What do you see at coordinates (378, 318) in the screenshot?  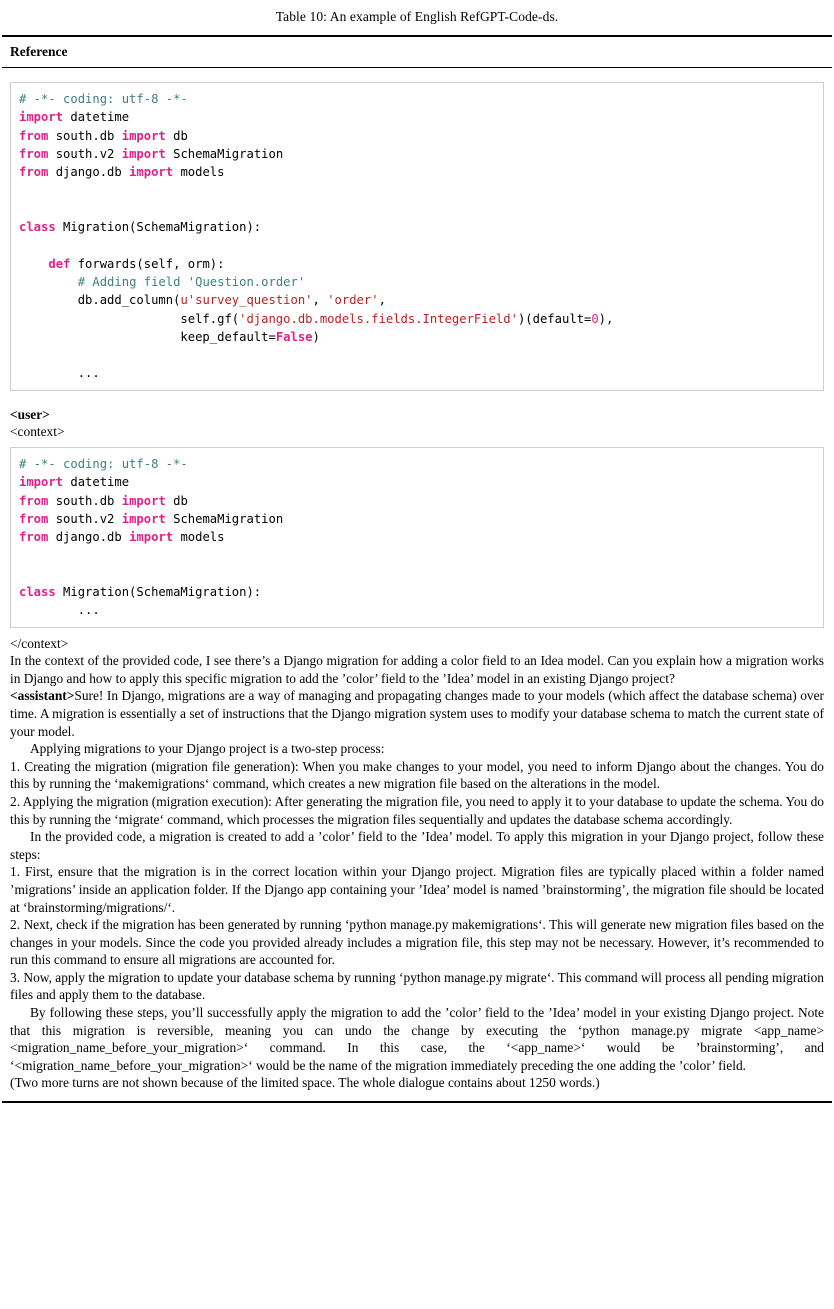 I see `code-token: 'django.db.models.fields.IntegerField'` at bounding box center [378, 318].